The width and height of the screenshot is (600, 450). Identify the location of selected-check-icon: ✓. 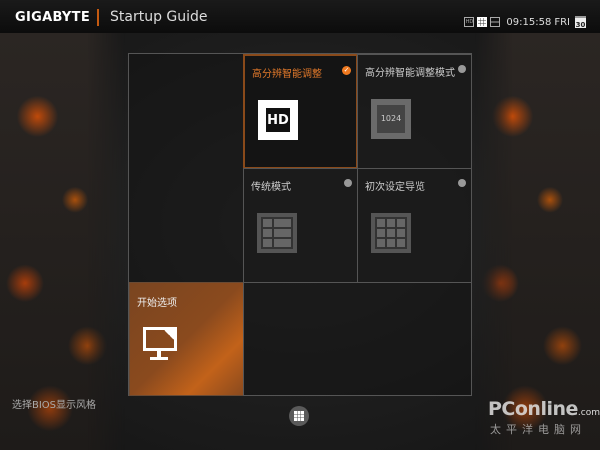
(346, 70).